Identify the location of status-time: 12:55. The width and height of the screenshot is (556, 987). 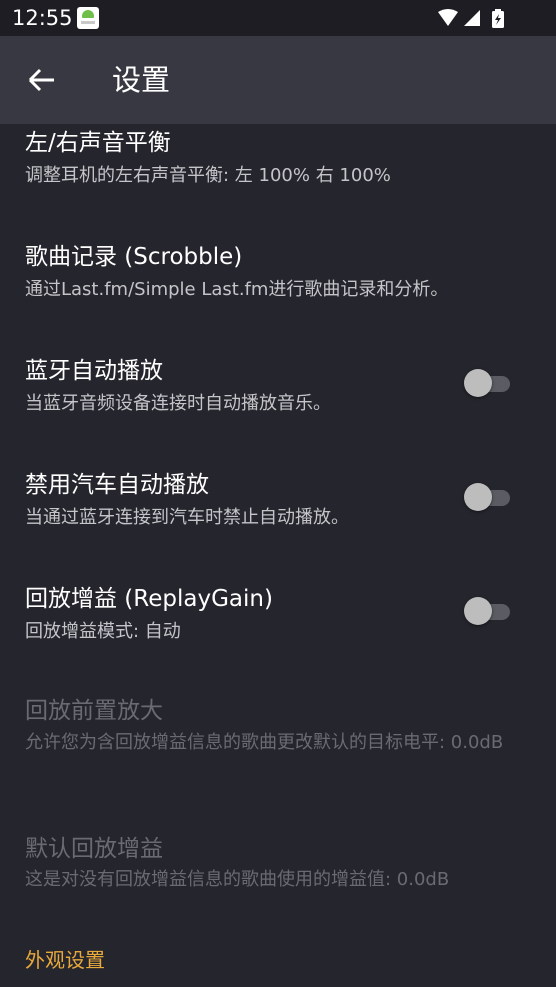
(42, 18).